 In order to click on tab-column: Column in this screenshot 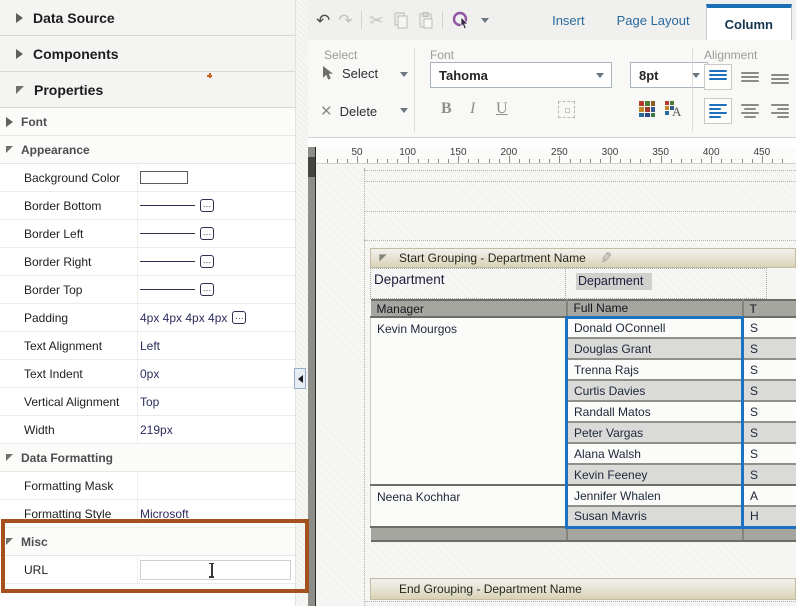, I will do `click(748, 22)`.